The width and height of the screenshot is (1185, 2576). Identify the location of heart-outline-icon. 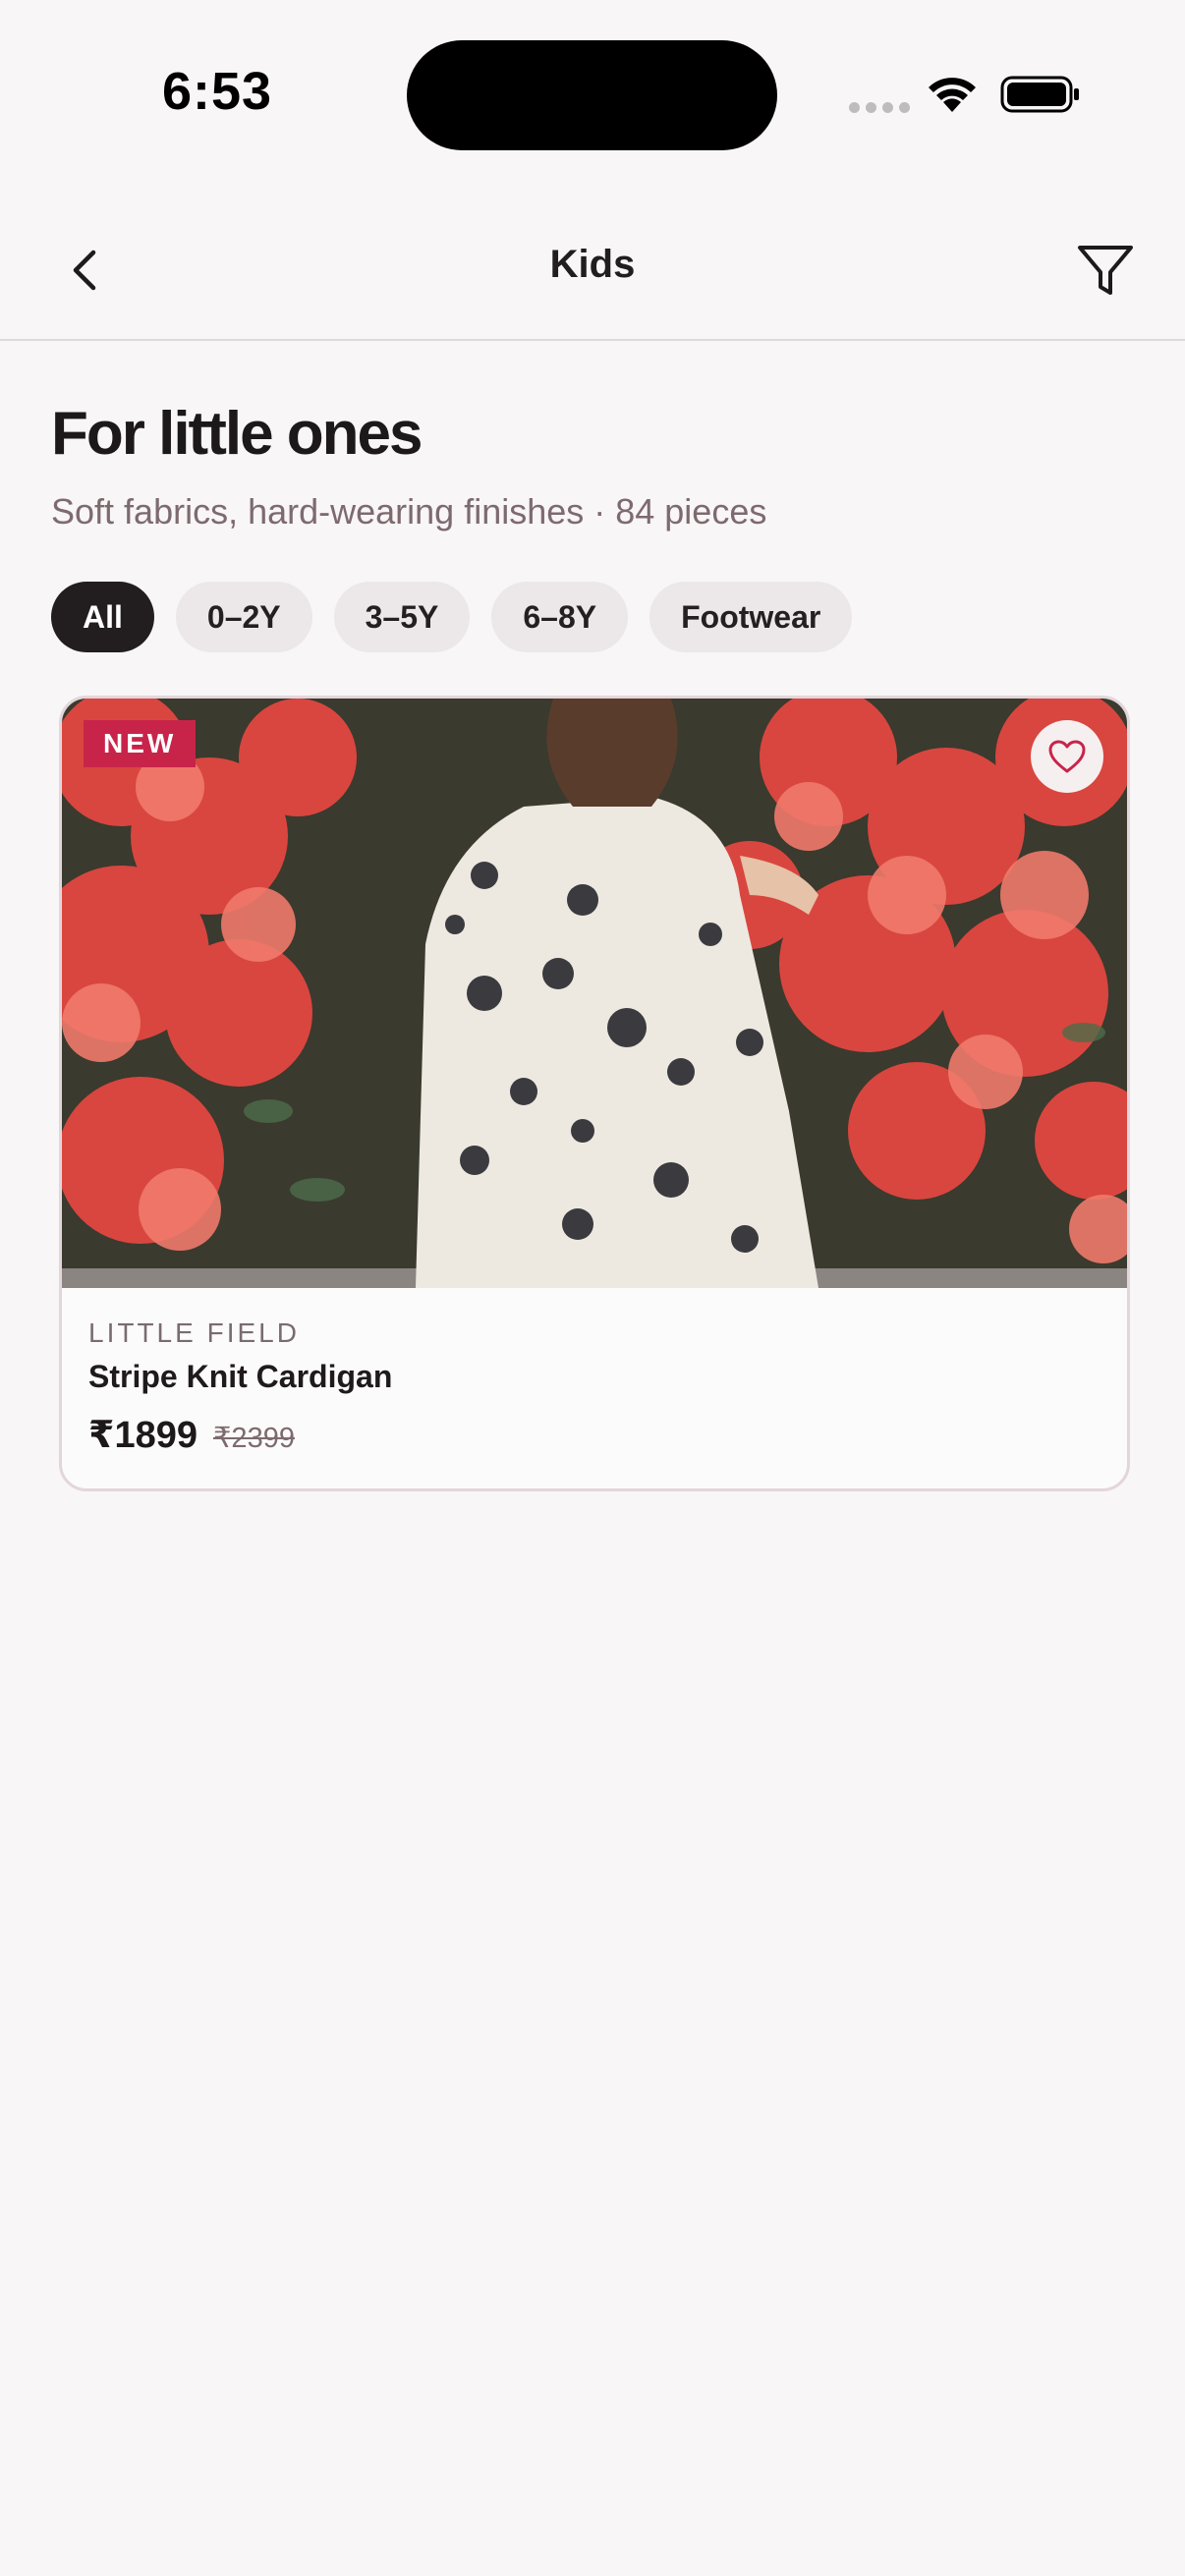
(1067, 756).